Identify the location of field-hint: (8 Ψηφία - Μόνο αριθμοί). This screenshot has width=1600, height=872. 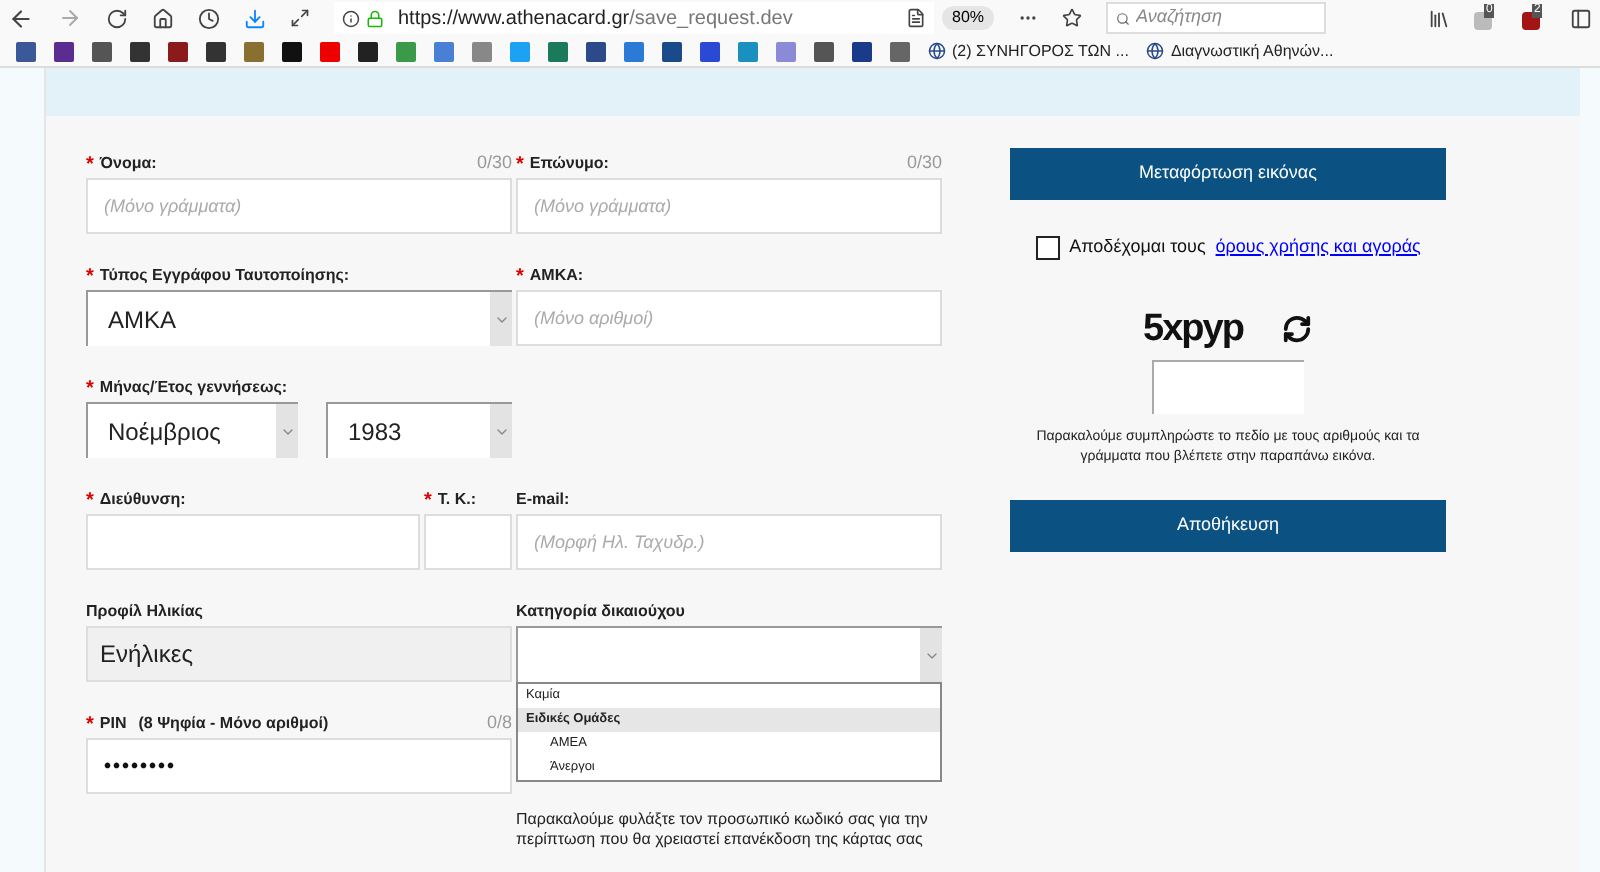
(233, 724).